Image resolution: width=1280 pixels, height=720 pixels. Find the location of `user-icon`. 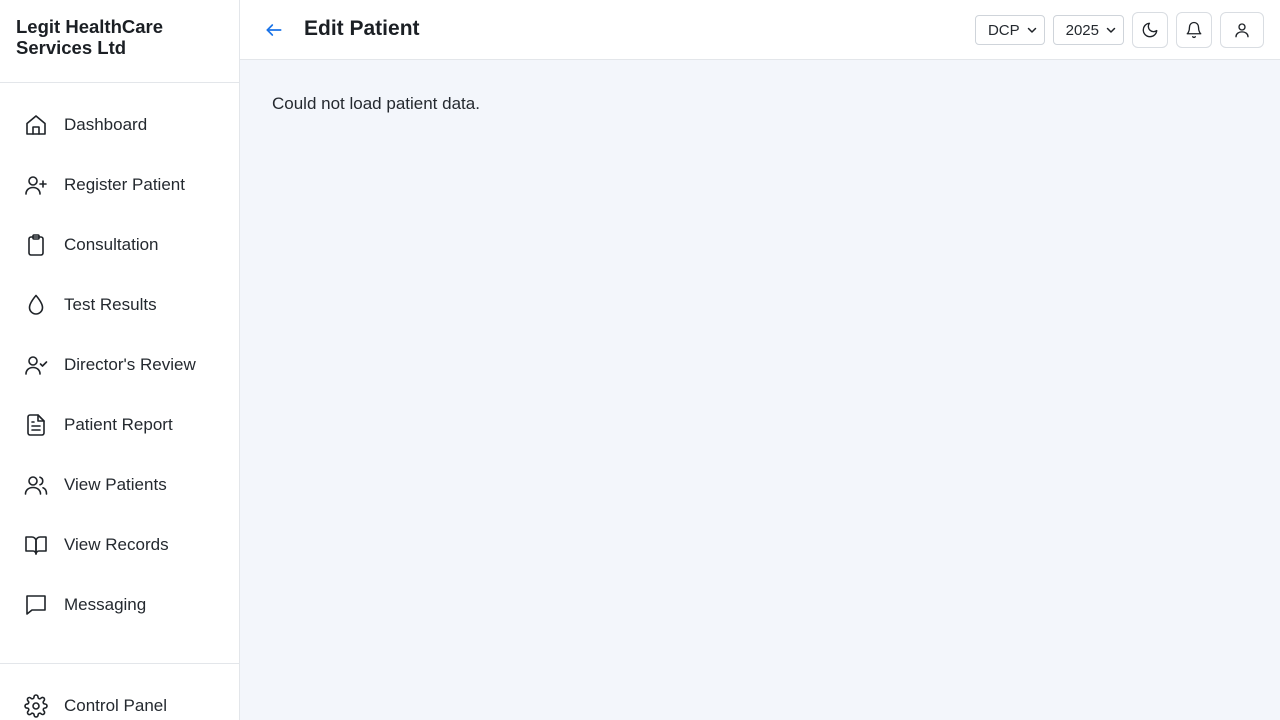

user-icon is located at coordinates (1242, 30).